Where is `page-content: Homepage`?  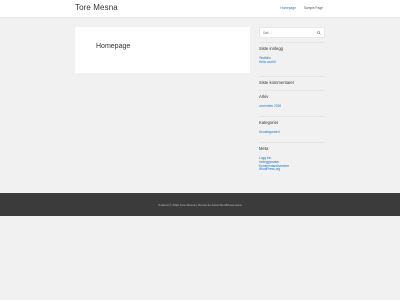
page-content: Homepage is located at coordinates (162, 50).